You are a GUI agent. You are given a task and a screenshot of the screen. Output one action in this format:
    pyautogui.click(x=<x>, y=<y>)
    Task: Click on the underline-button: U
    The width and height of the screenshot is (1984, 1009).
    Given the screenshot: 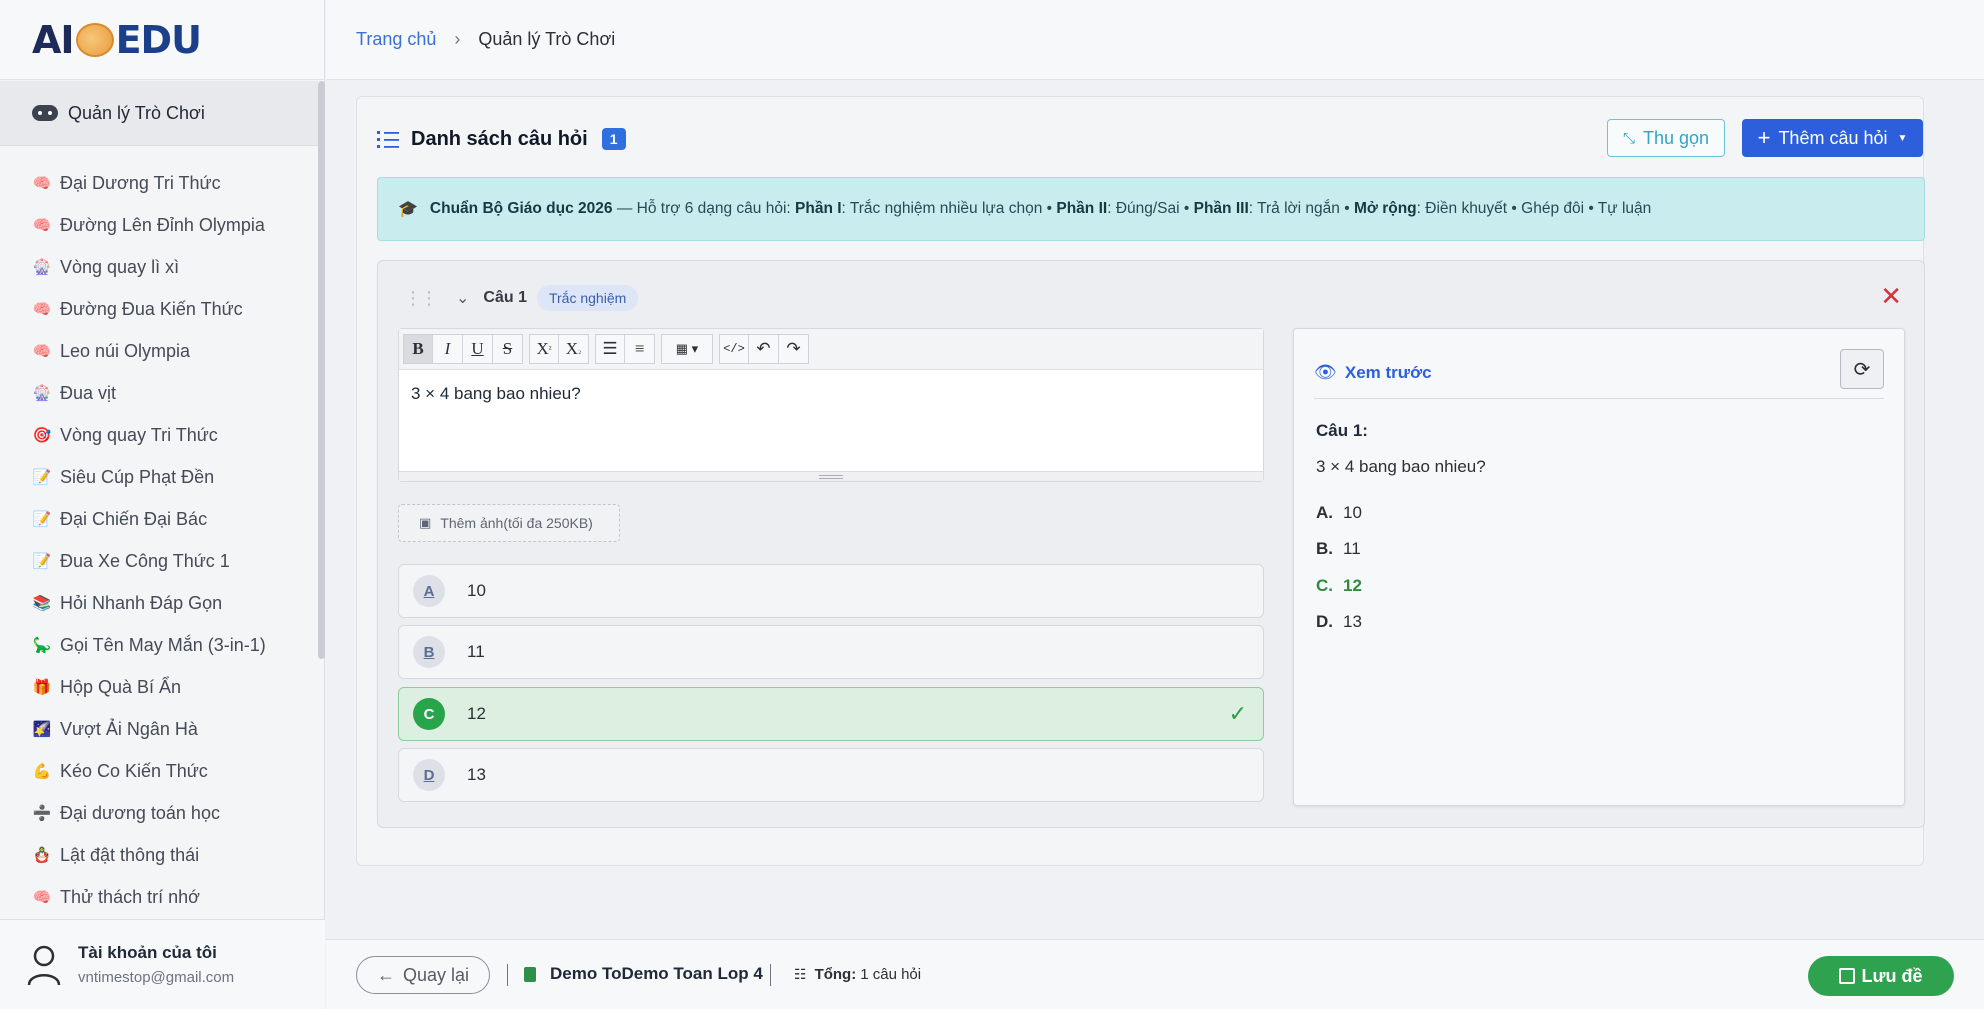 What is the action you would take?
    pyautogui.click(x=478, y=349)
    